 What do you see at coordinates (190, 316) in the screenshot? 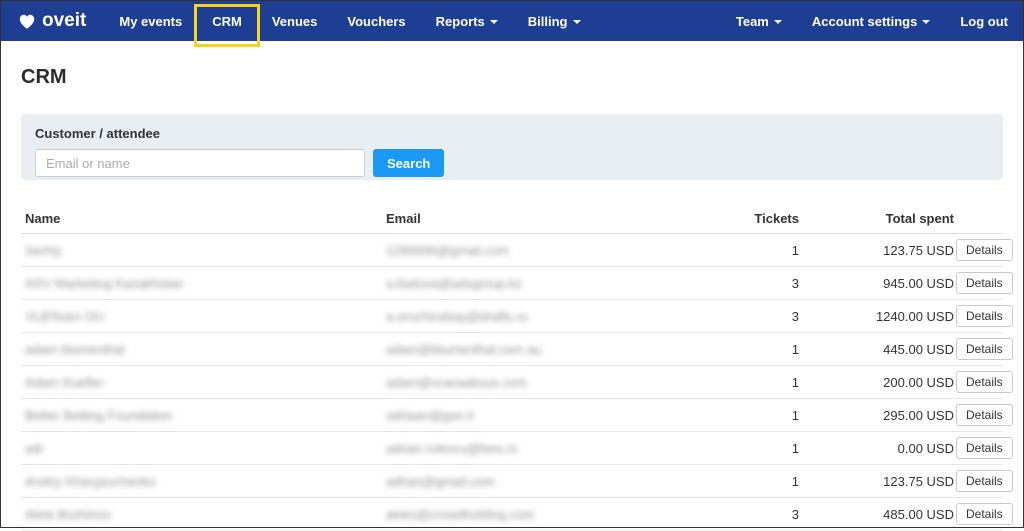
I see `customer-name: VLBTeam OU` at bounding box center [190, 316].